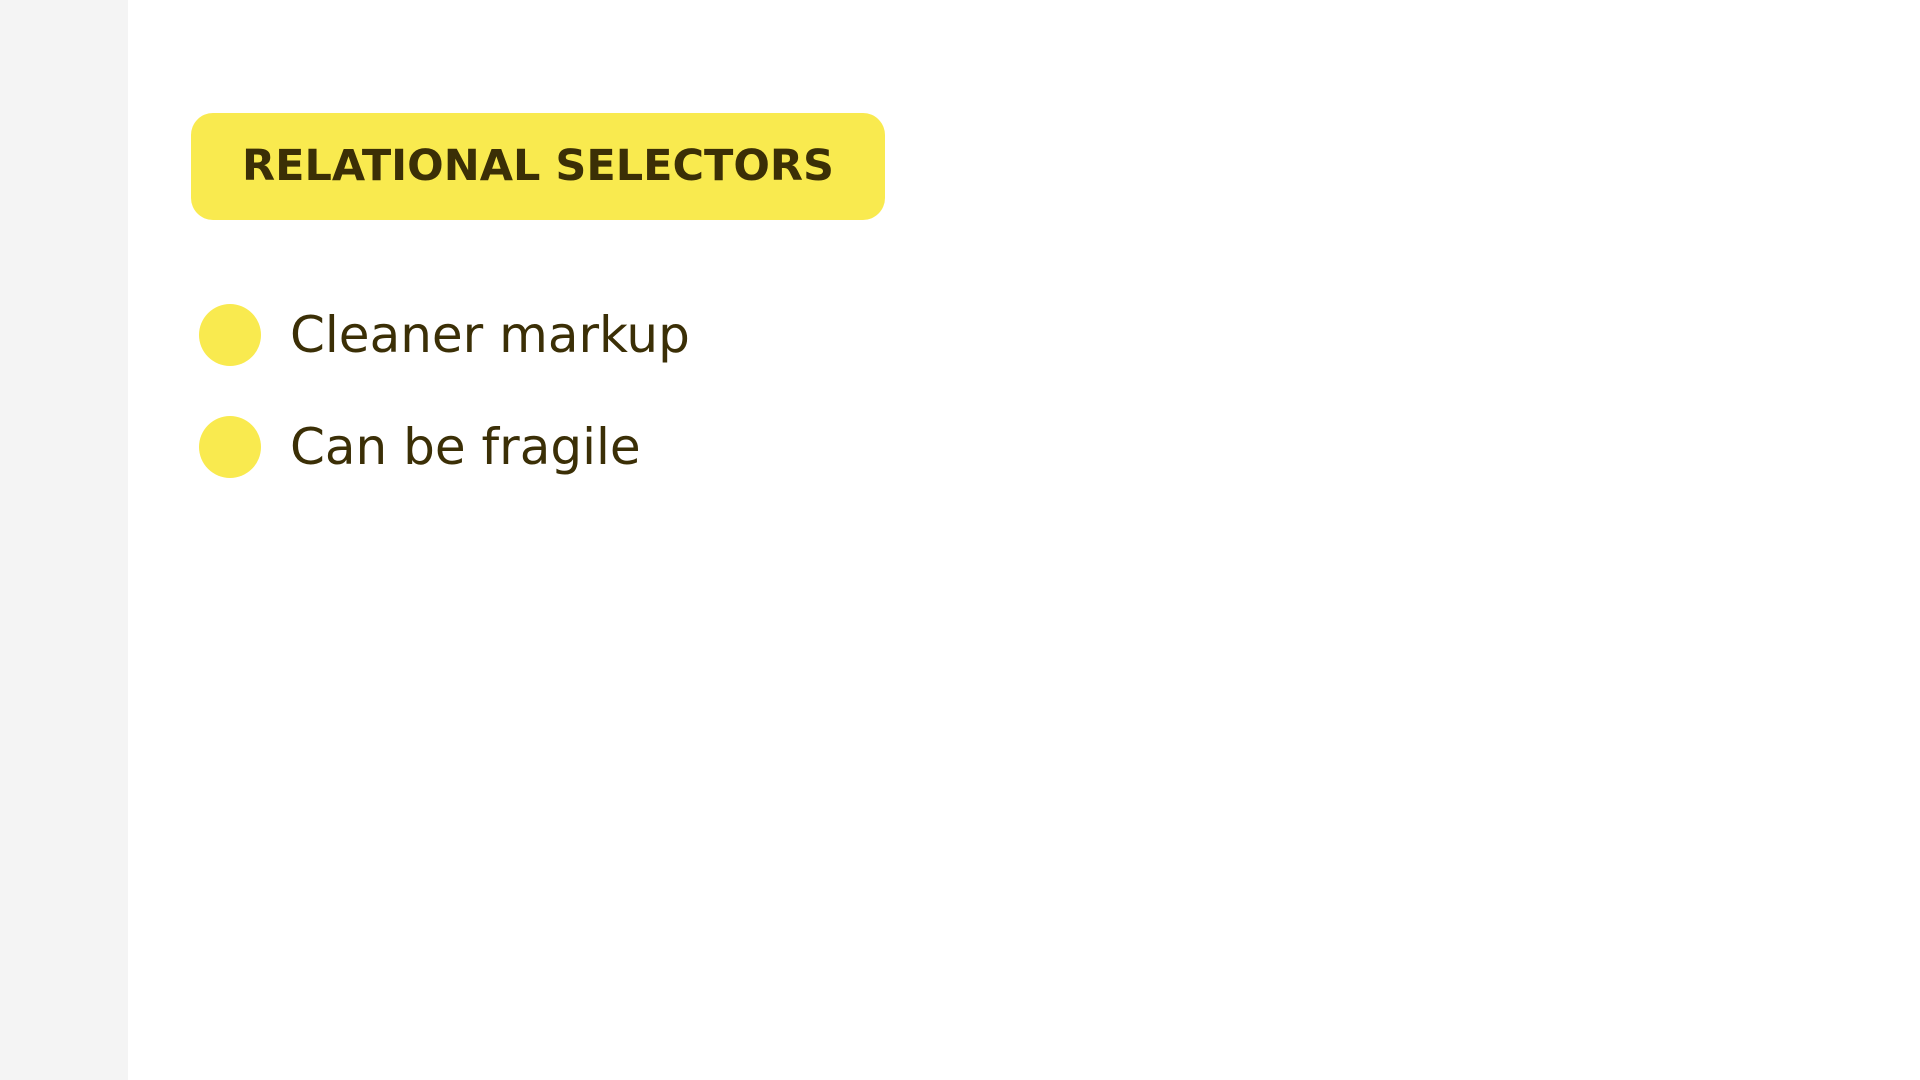  I want to click on bullet-list: Cleaner markup Can be fragile, so click(444, 410).